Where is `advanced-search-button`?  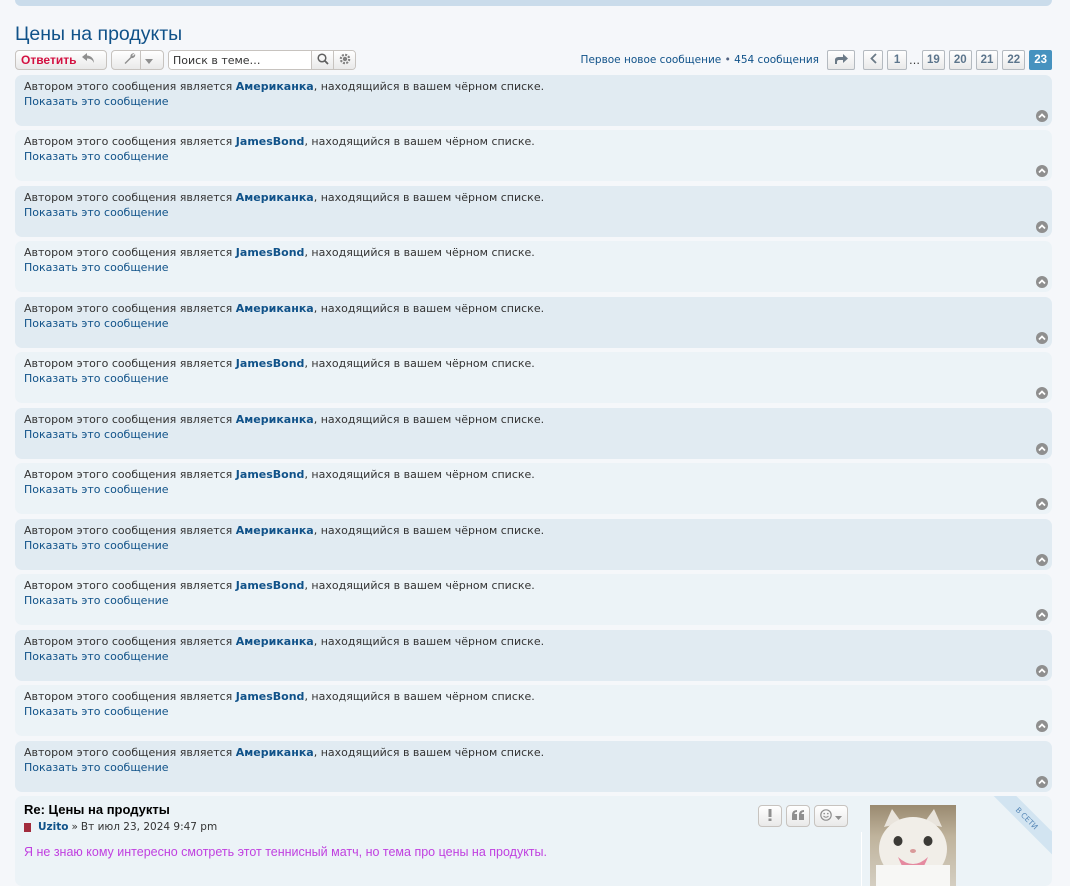 advanced-search-button is located at coordinates (344, 60).